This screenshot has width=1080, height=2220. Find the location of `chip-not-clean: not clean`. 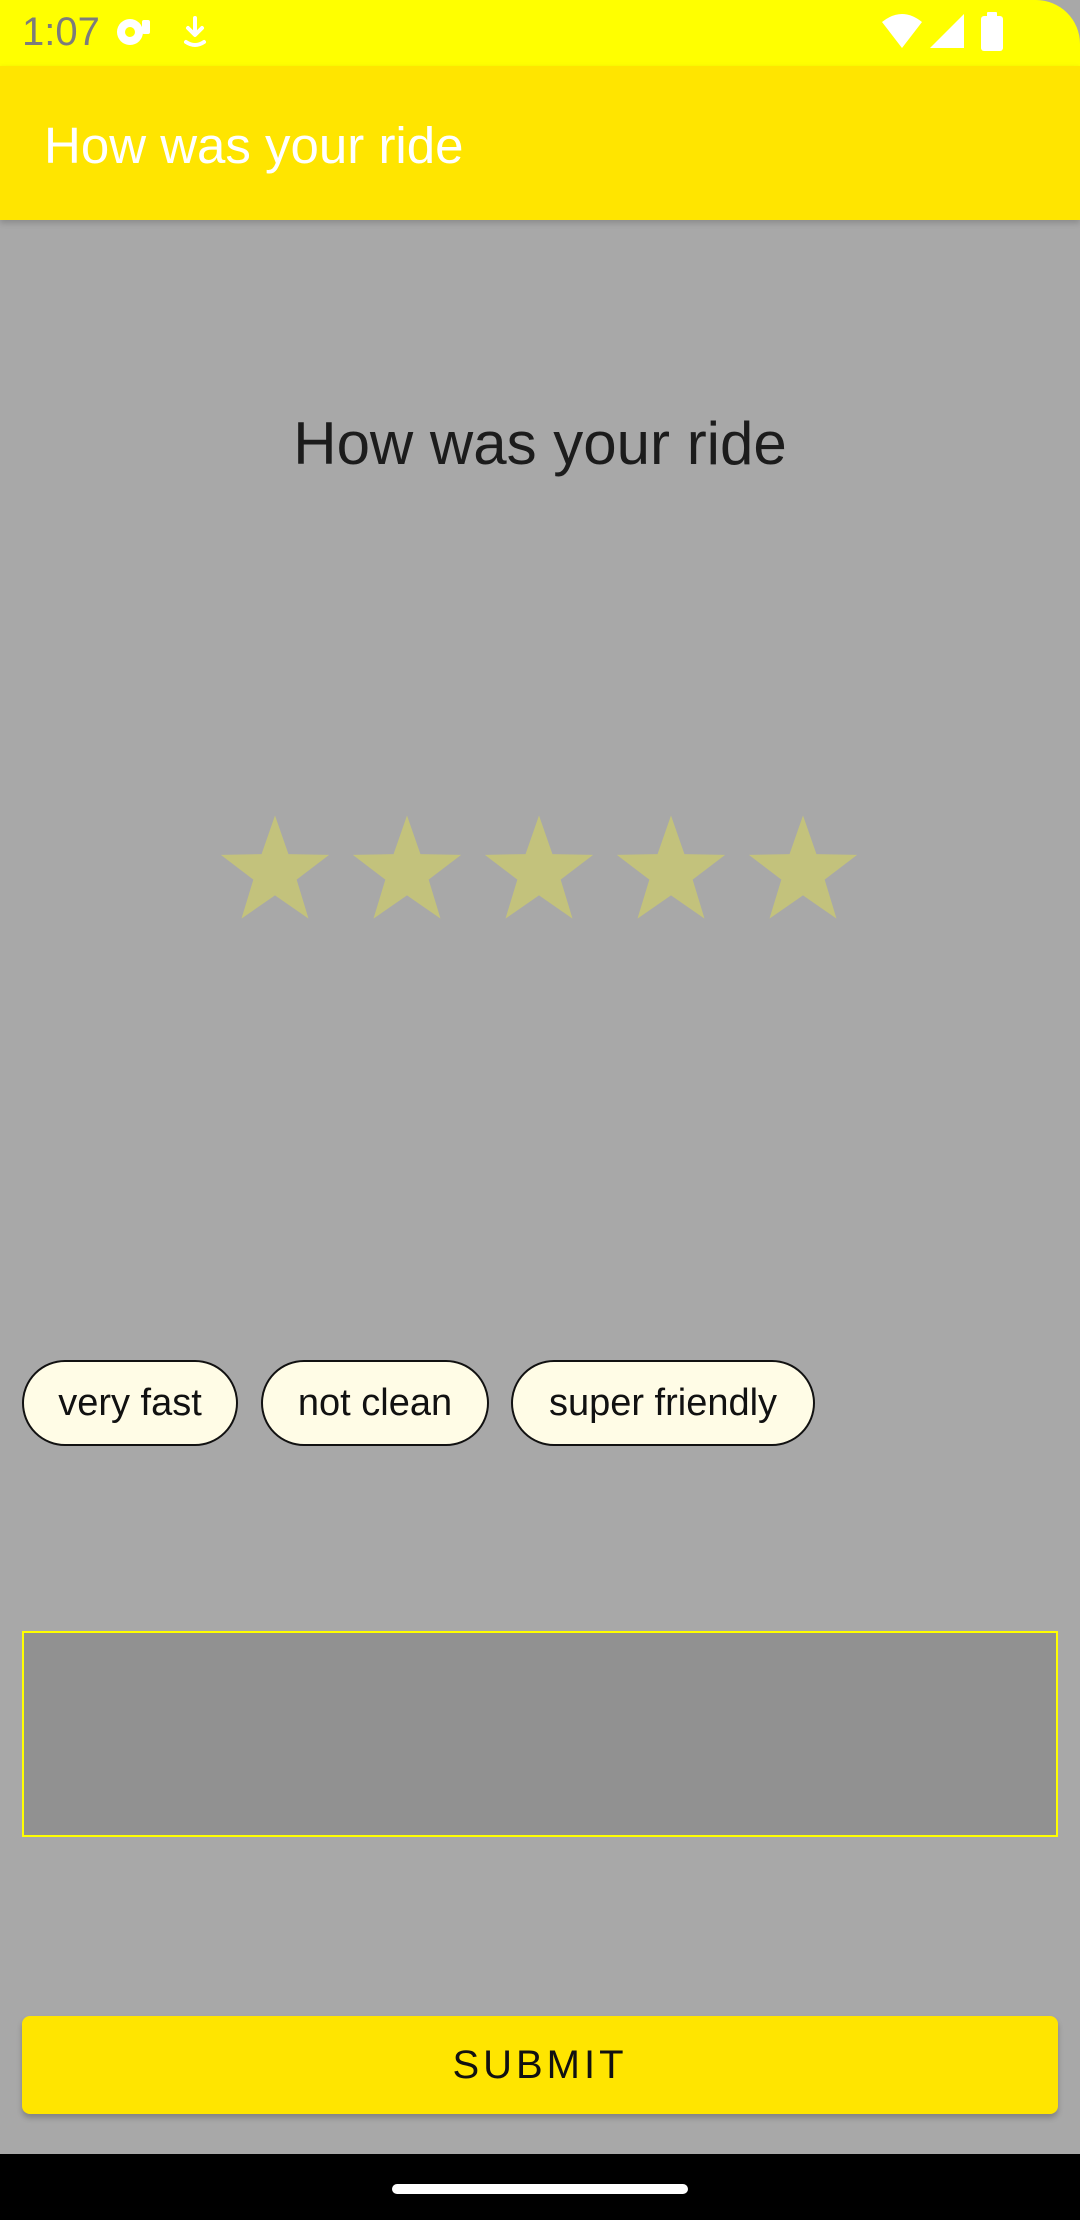

chip-not-clean: not clean is located at coordinates (375, 1403).